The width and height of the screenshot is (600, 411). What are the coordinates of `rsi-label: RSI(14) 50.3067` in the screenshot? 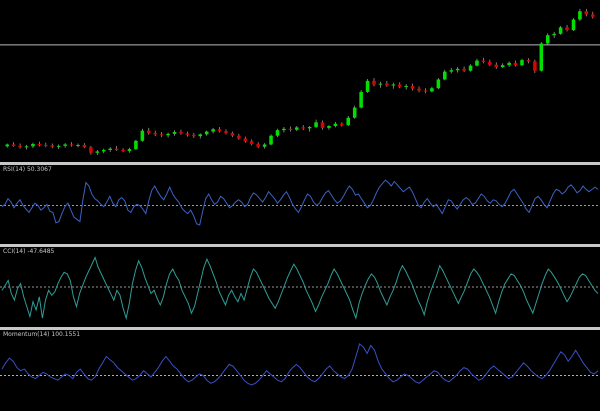 It's located at (27, 169).